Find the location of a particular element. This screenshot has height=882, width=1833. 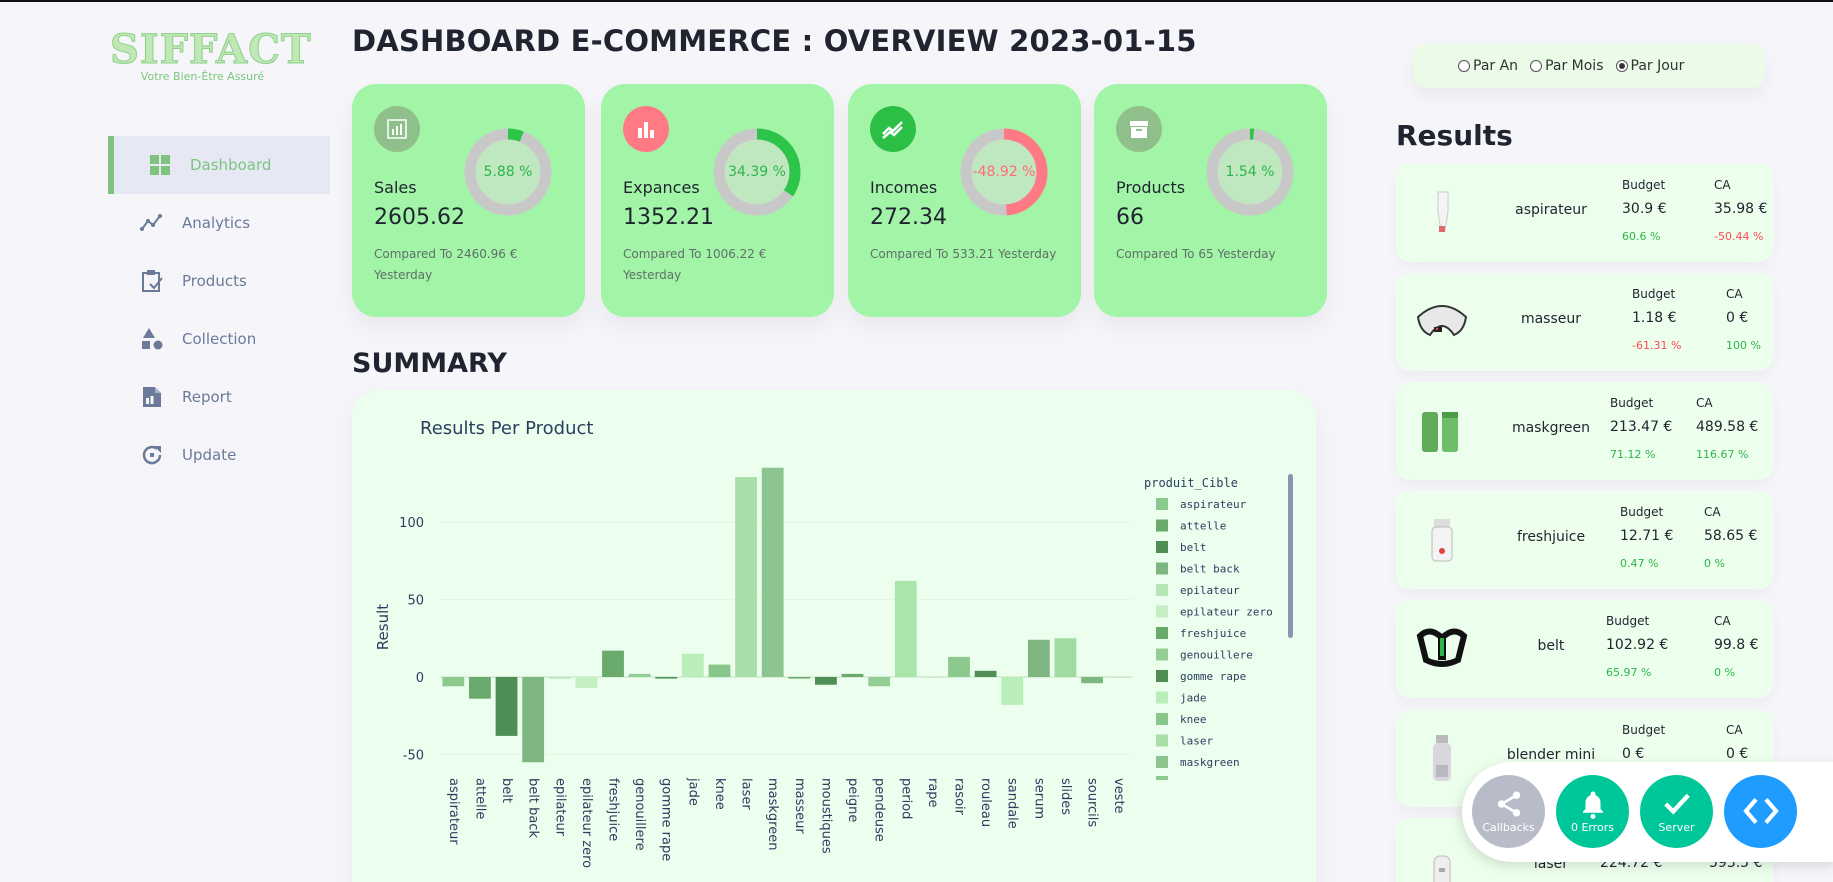

budget-percent: 65.97 % is located at coordinates (1629, 672).